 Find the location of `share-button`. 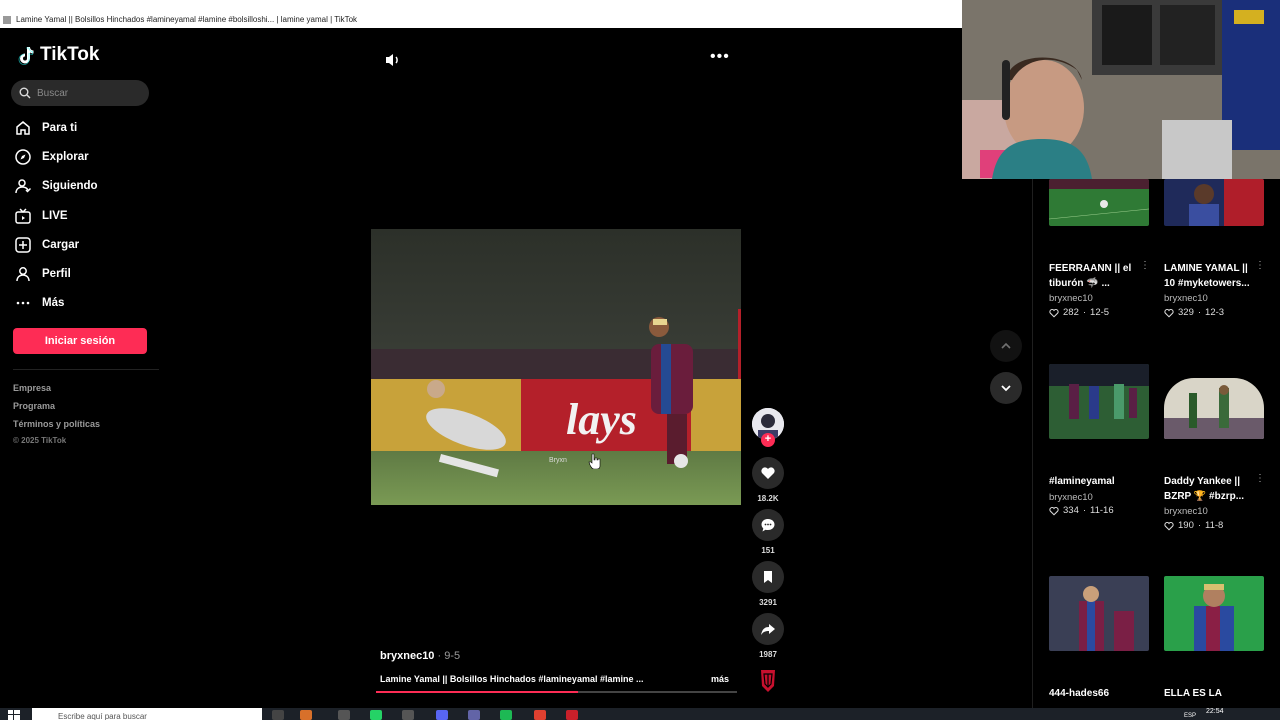

share-button is located at coordinates (768, 629).